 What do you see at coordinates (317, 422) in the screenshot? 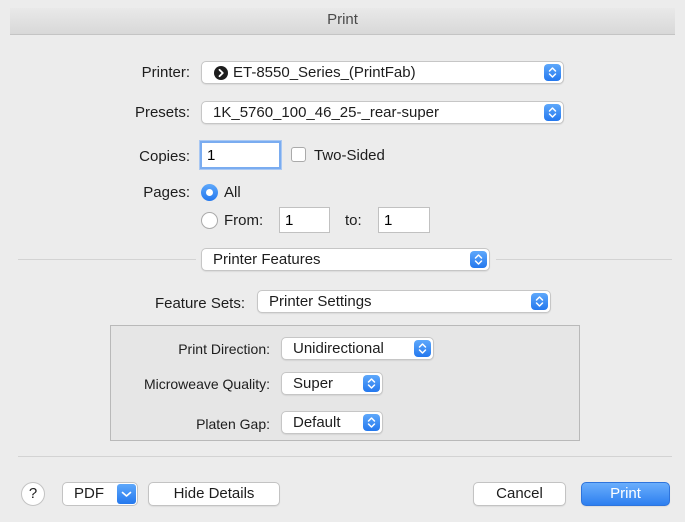
I see `platen-gap-value: Default` at bounding box center [317, 422].